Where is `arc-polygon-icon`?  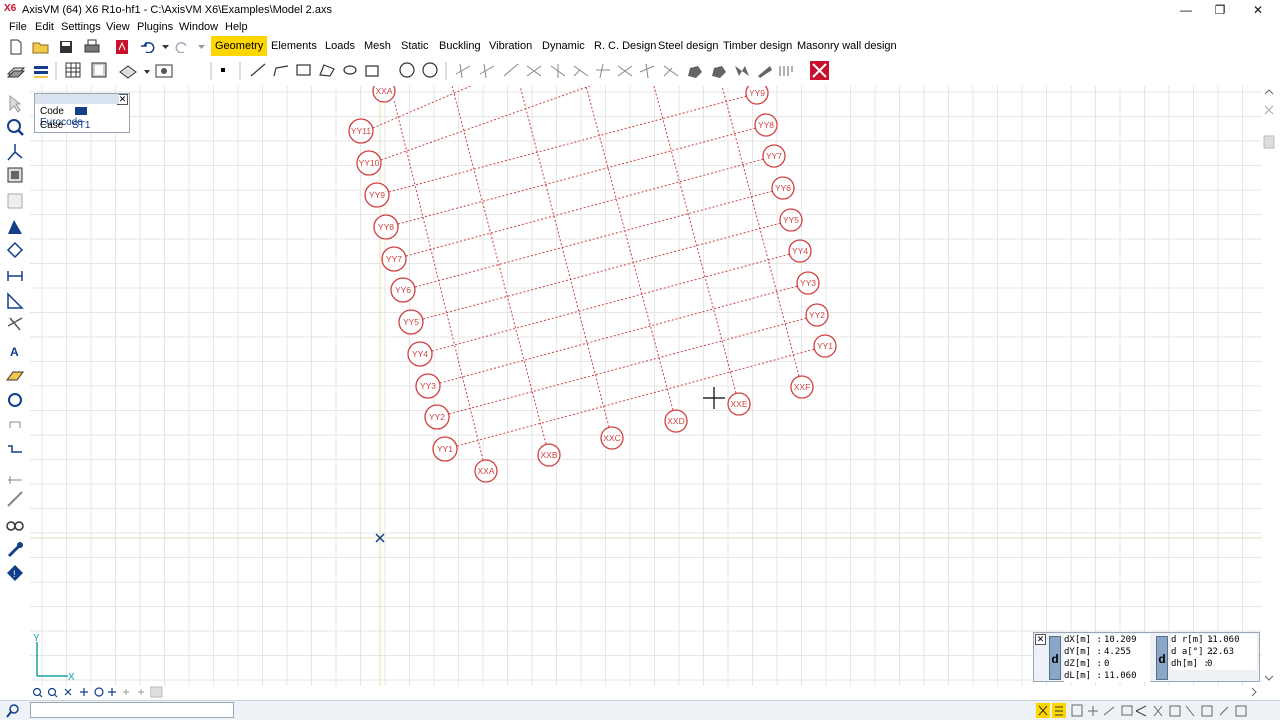 arc-polygon-icon is located at coordinates (372, 71).